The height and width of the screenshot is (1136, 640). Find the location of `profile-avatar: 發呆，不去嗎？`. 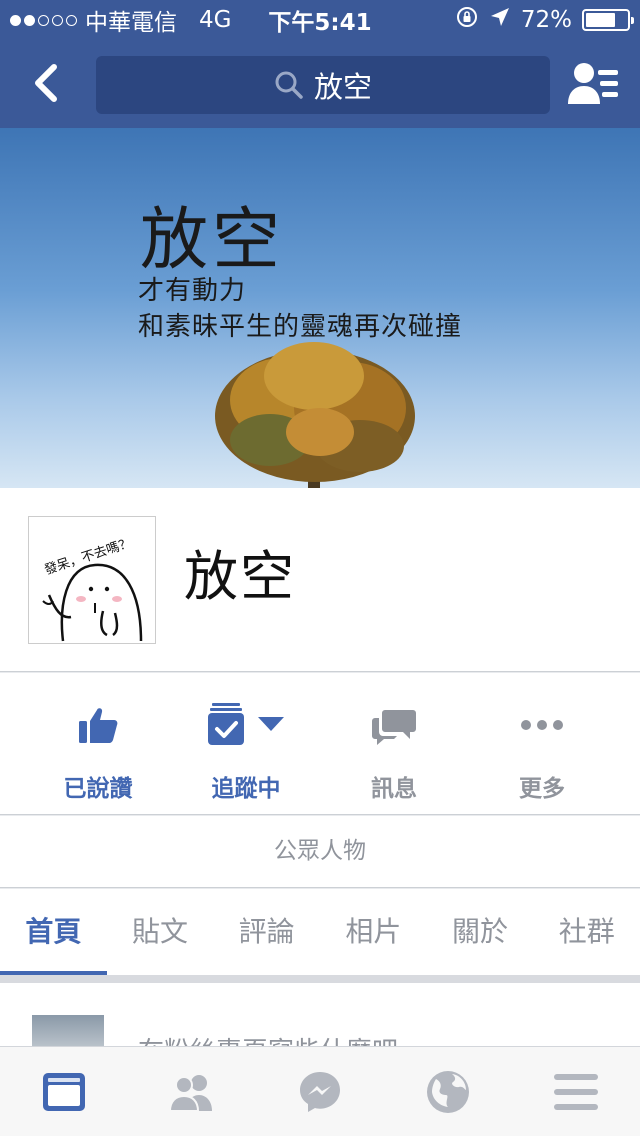

profile-avatar: 發呆，不去嗎？ is located at coordinates (92, 580).